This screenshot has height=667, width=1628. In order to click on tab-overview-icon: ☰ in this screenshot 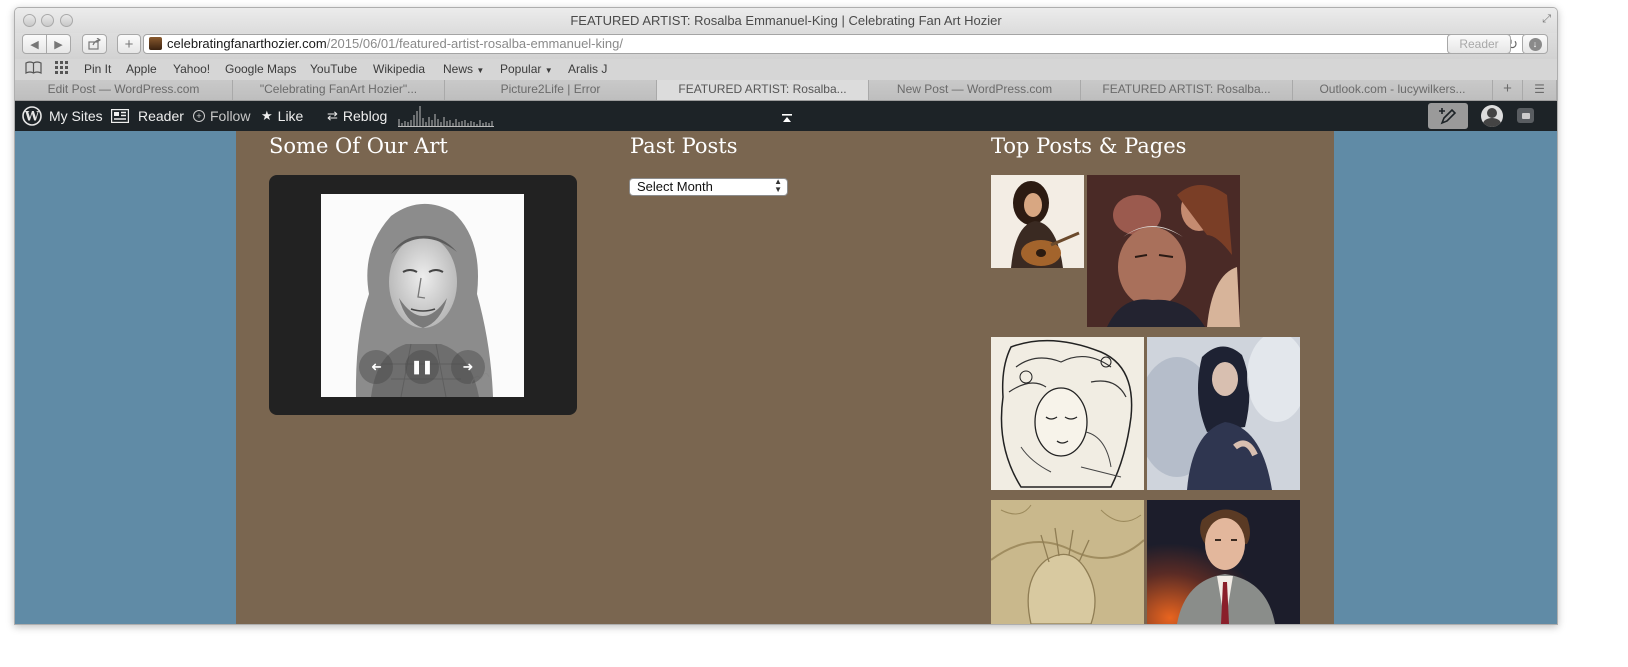, I will do `click(1540, 90)`.